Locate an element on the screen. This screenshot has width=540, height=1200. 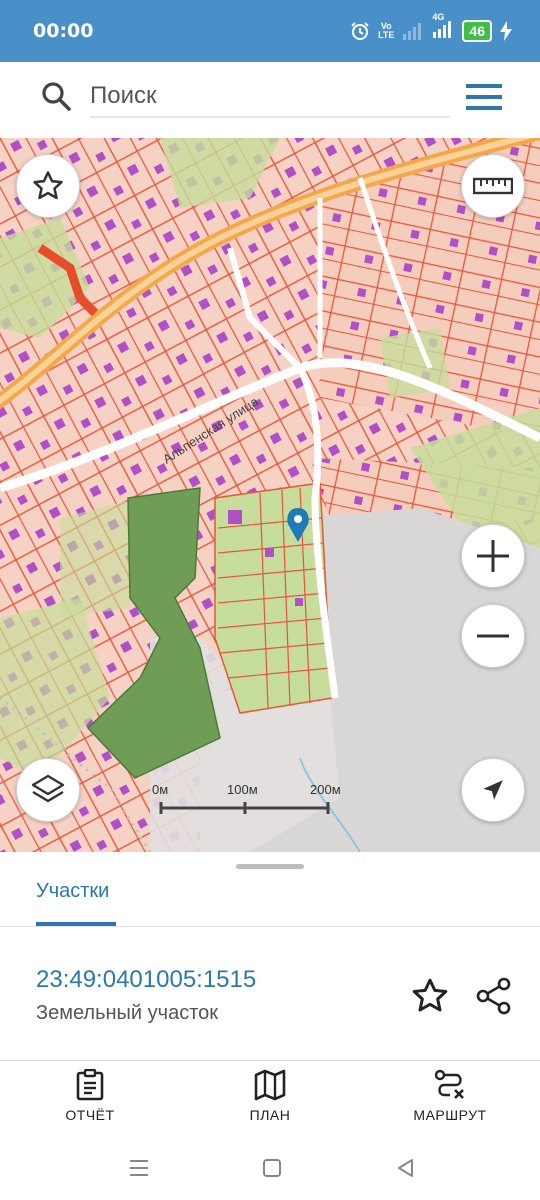
alarm-icon is located at coordinates (360, 31).